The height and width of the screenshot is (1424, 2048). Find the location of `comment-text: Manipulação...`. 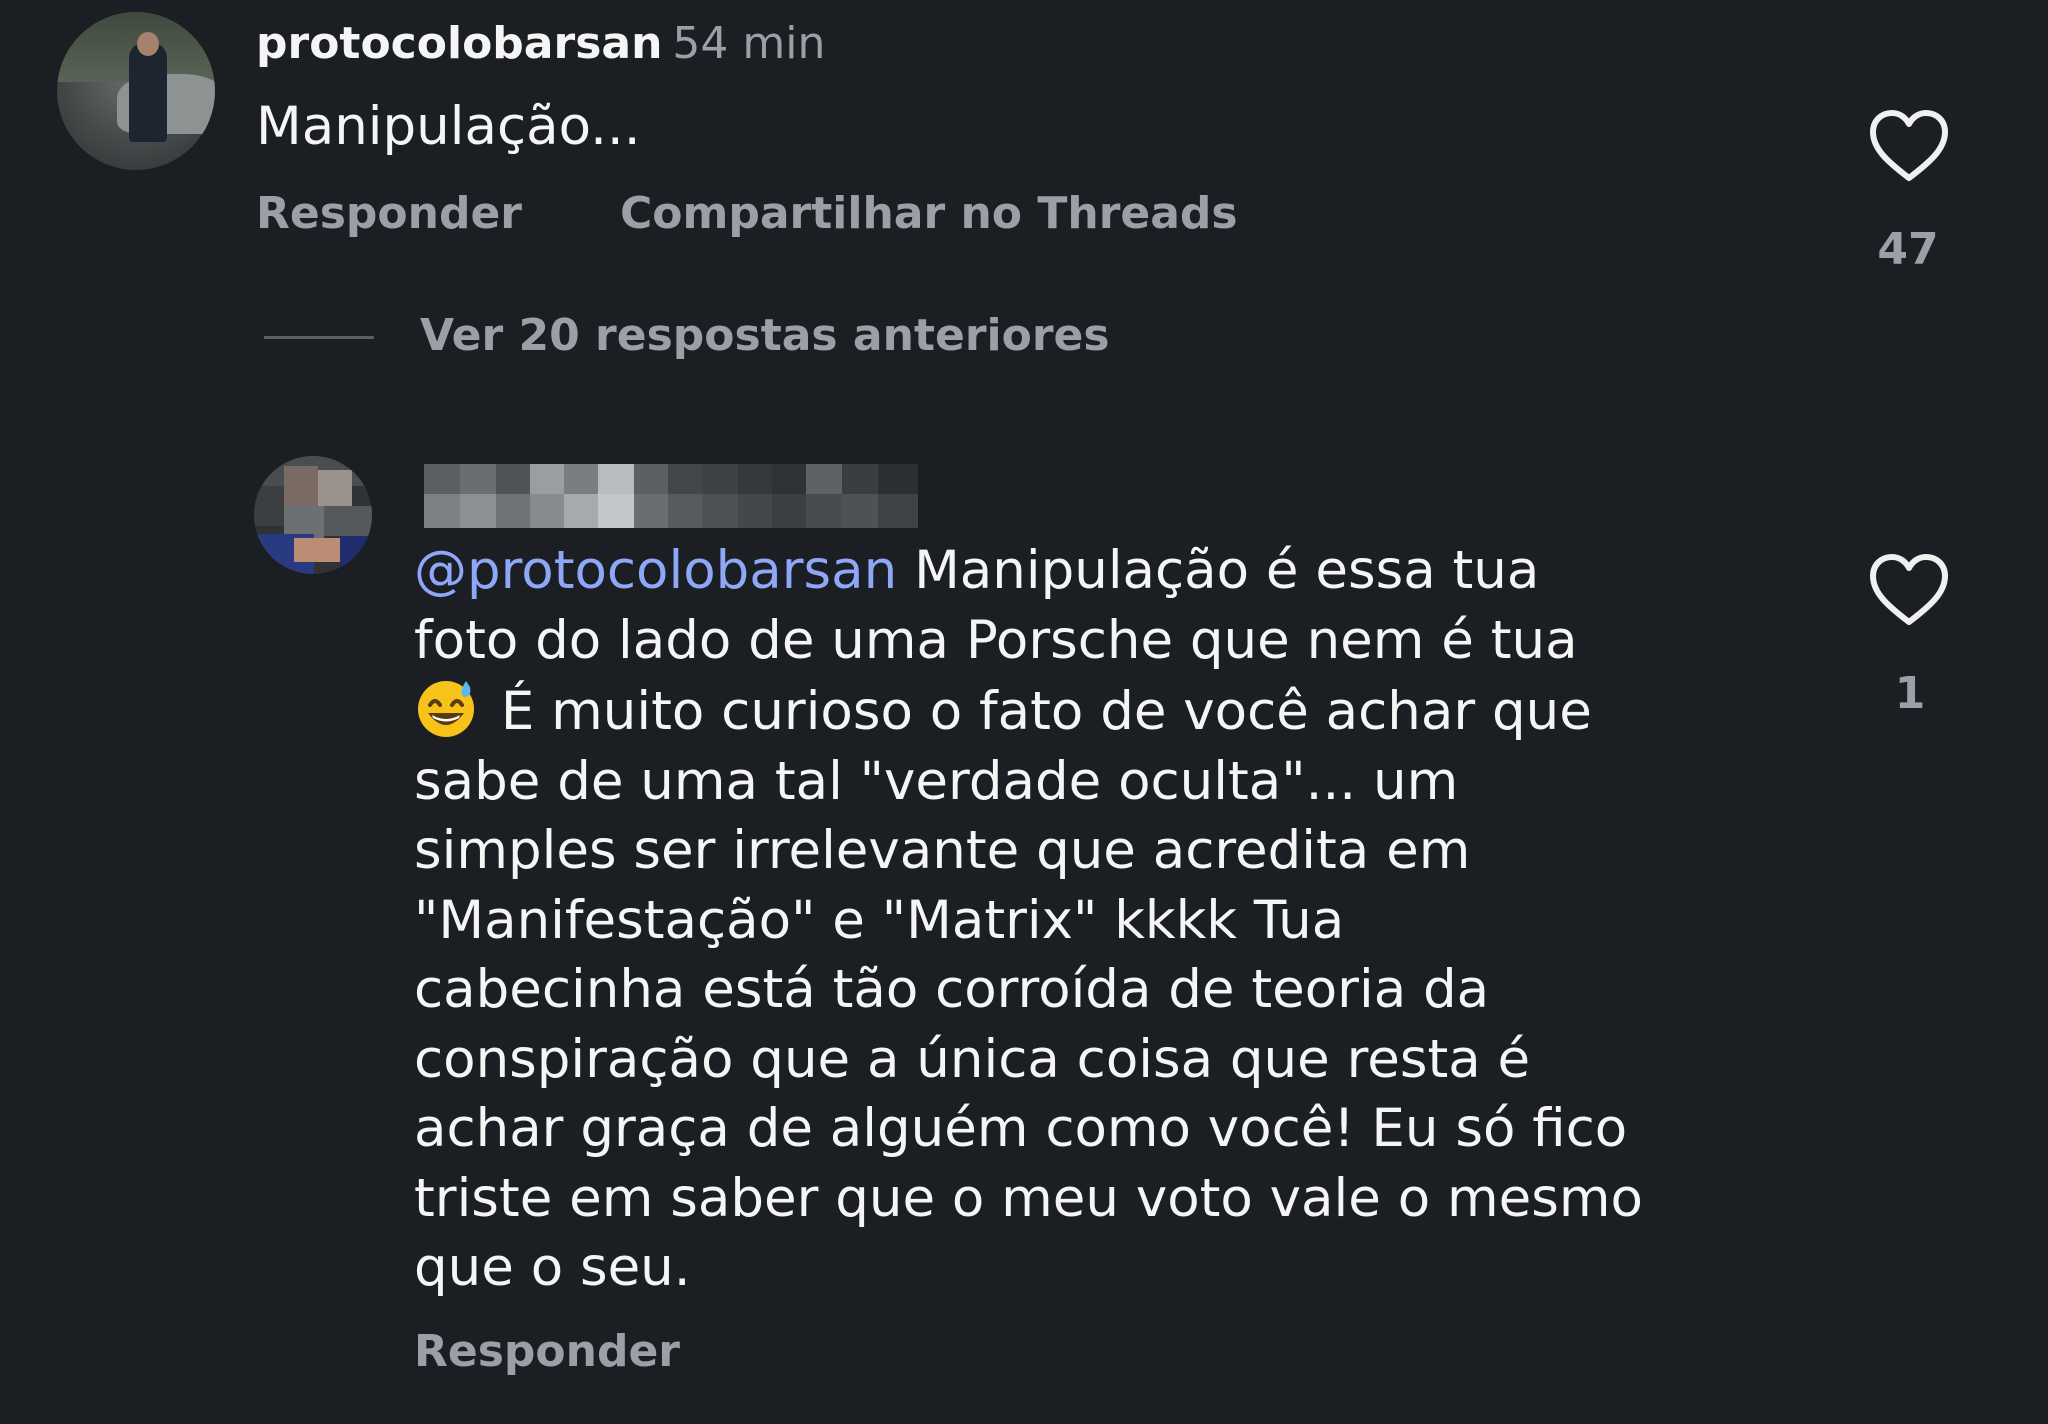

comment-text: Manipulação... is located at coordinates (448, 126).